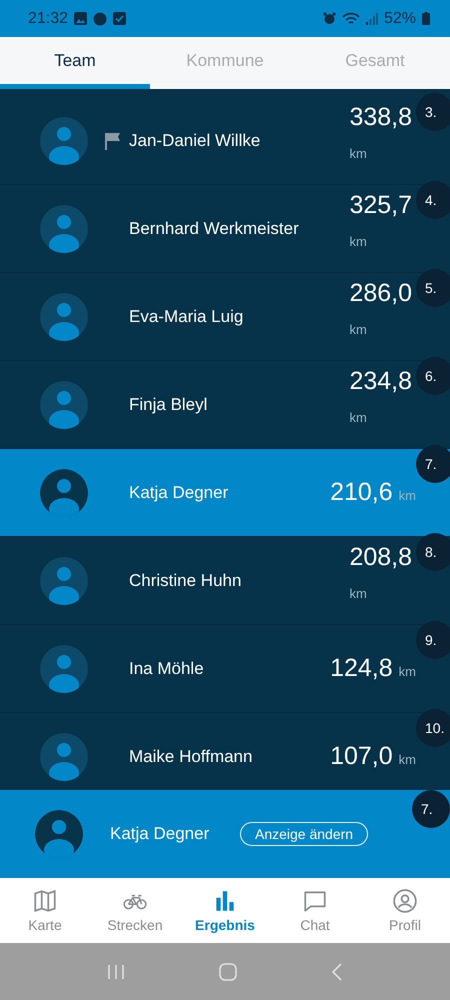 The height and width of the screenshot is (1000, 450). Describe the element at coordinates (405, 901) in the screenshot. I see `profile-icon` at that location.